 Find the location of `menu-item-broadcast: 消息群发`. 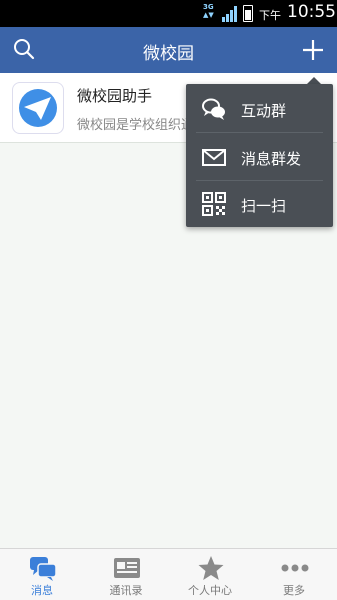

menu-item-broadcast: 消息群发 is located at coordinates (259, 157).